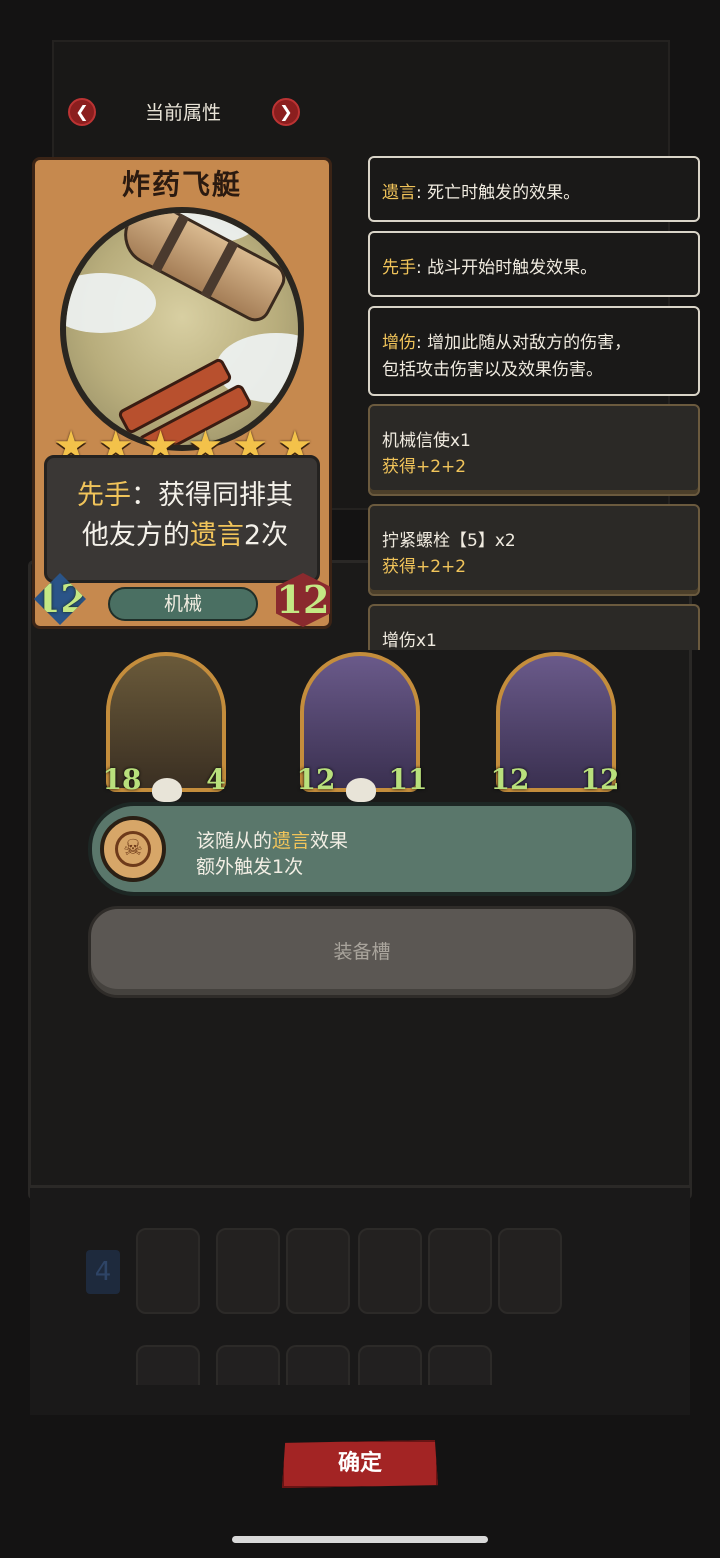  Describe the element at coordinates (408, 779) in the screenshot. I see `minion-health: 11` at that location.